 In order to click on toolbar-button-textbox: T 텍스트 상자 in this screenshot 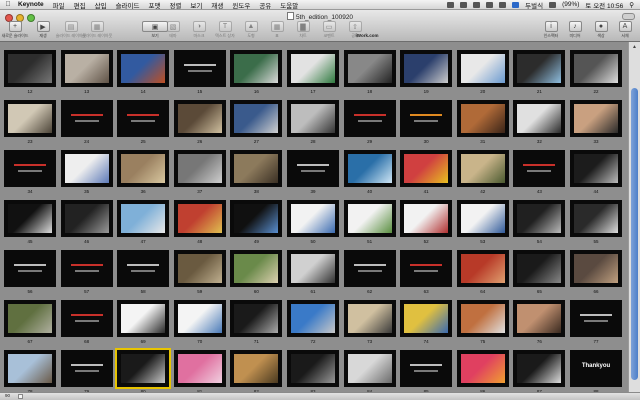, I will do `click(225, 30)`.